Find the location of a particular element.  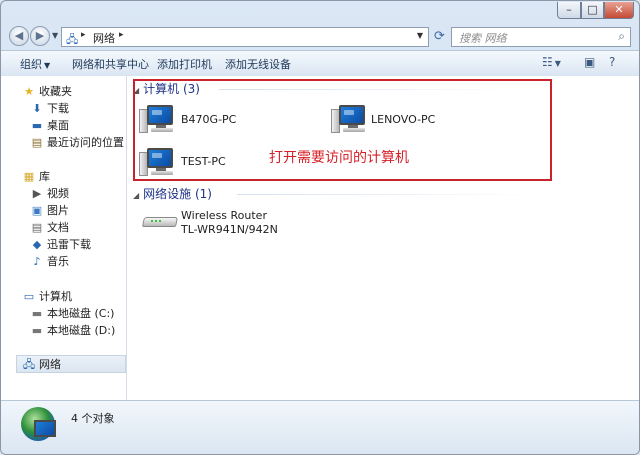

sidebar-item-recent-places: ▤ 最近访问的位置 is located at coordinates (77, 142).